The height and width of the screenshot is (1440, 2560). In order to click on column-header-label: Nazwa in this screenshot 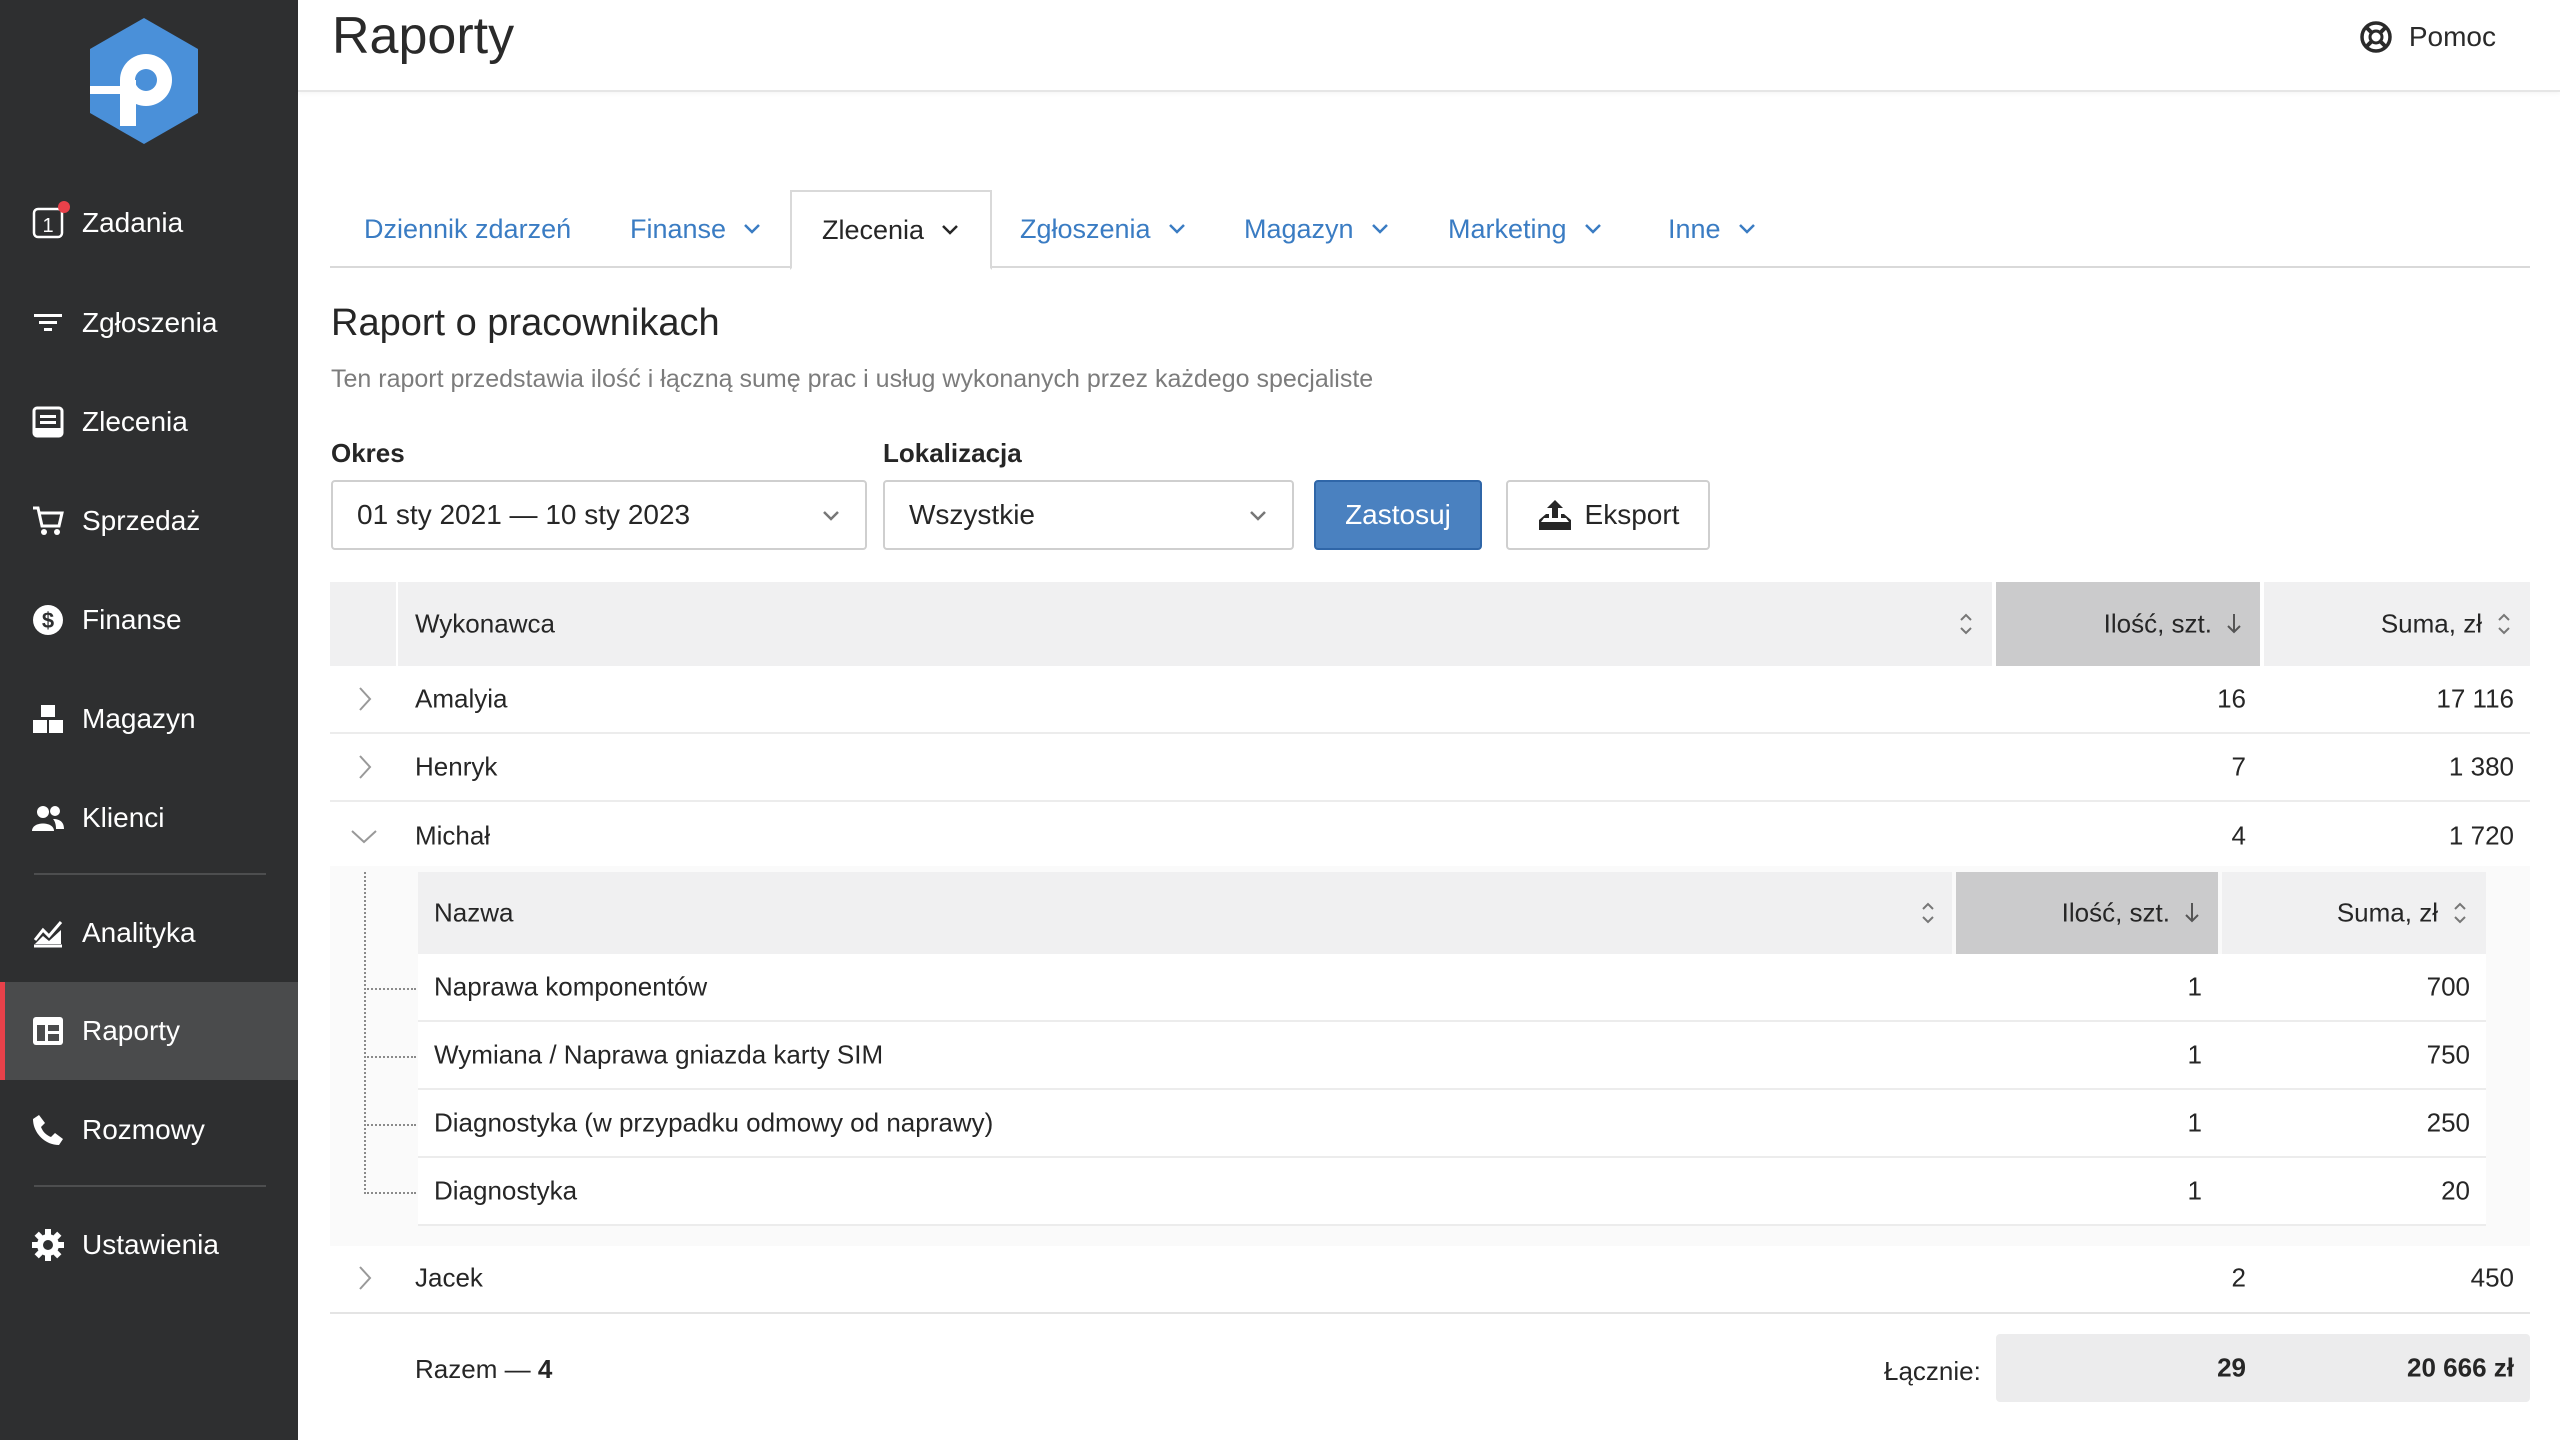, I will do `click(474, 912)`.